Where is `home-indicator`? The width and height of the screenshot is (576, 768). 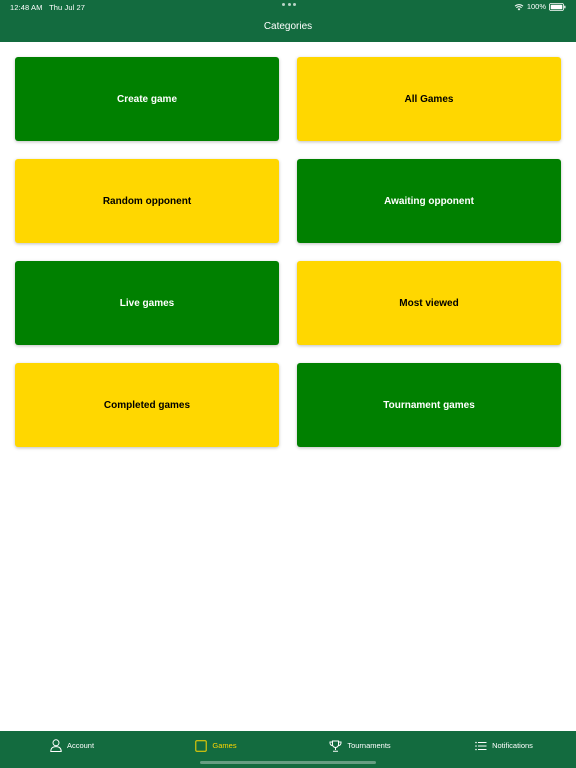
home-indicator is located at coordinates (288, 762).